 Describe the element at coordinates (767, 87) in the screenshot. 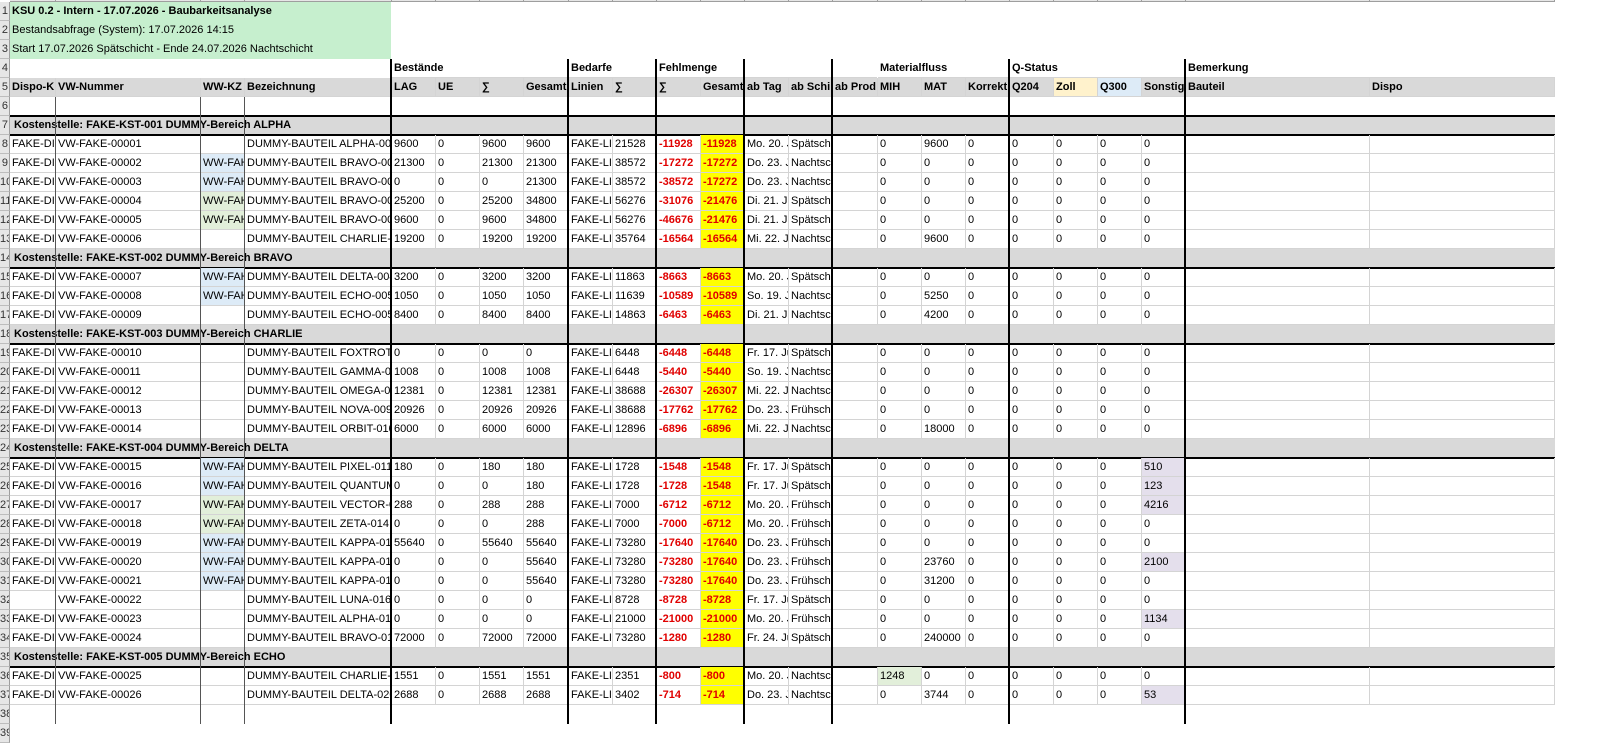

I see `header-cell: ab Tag` at that location.